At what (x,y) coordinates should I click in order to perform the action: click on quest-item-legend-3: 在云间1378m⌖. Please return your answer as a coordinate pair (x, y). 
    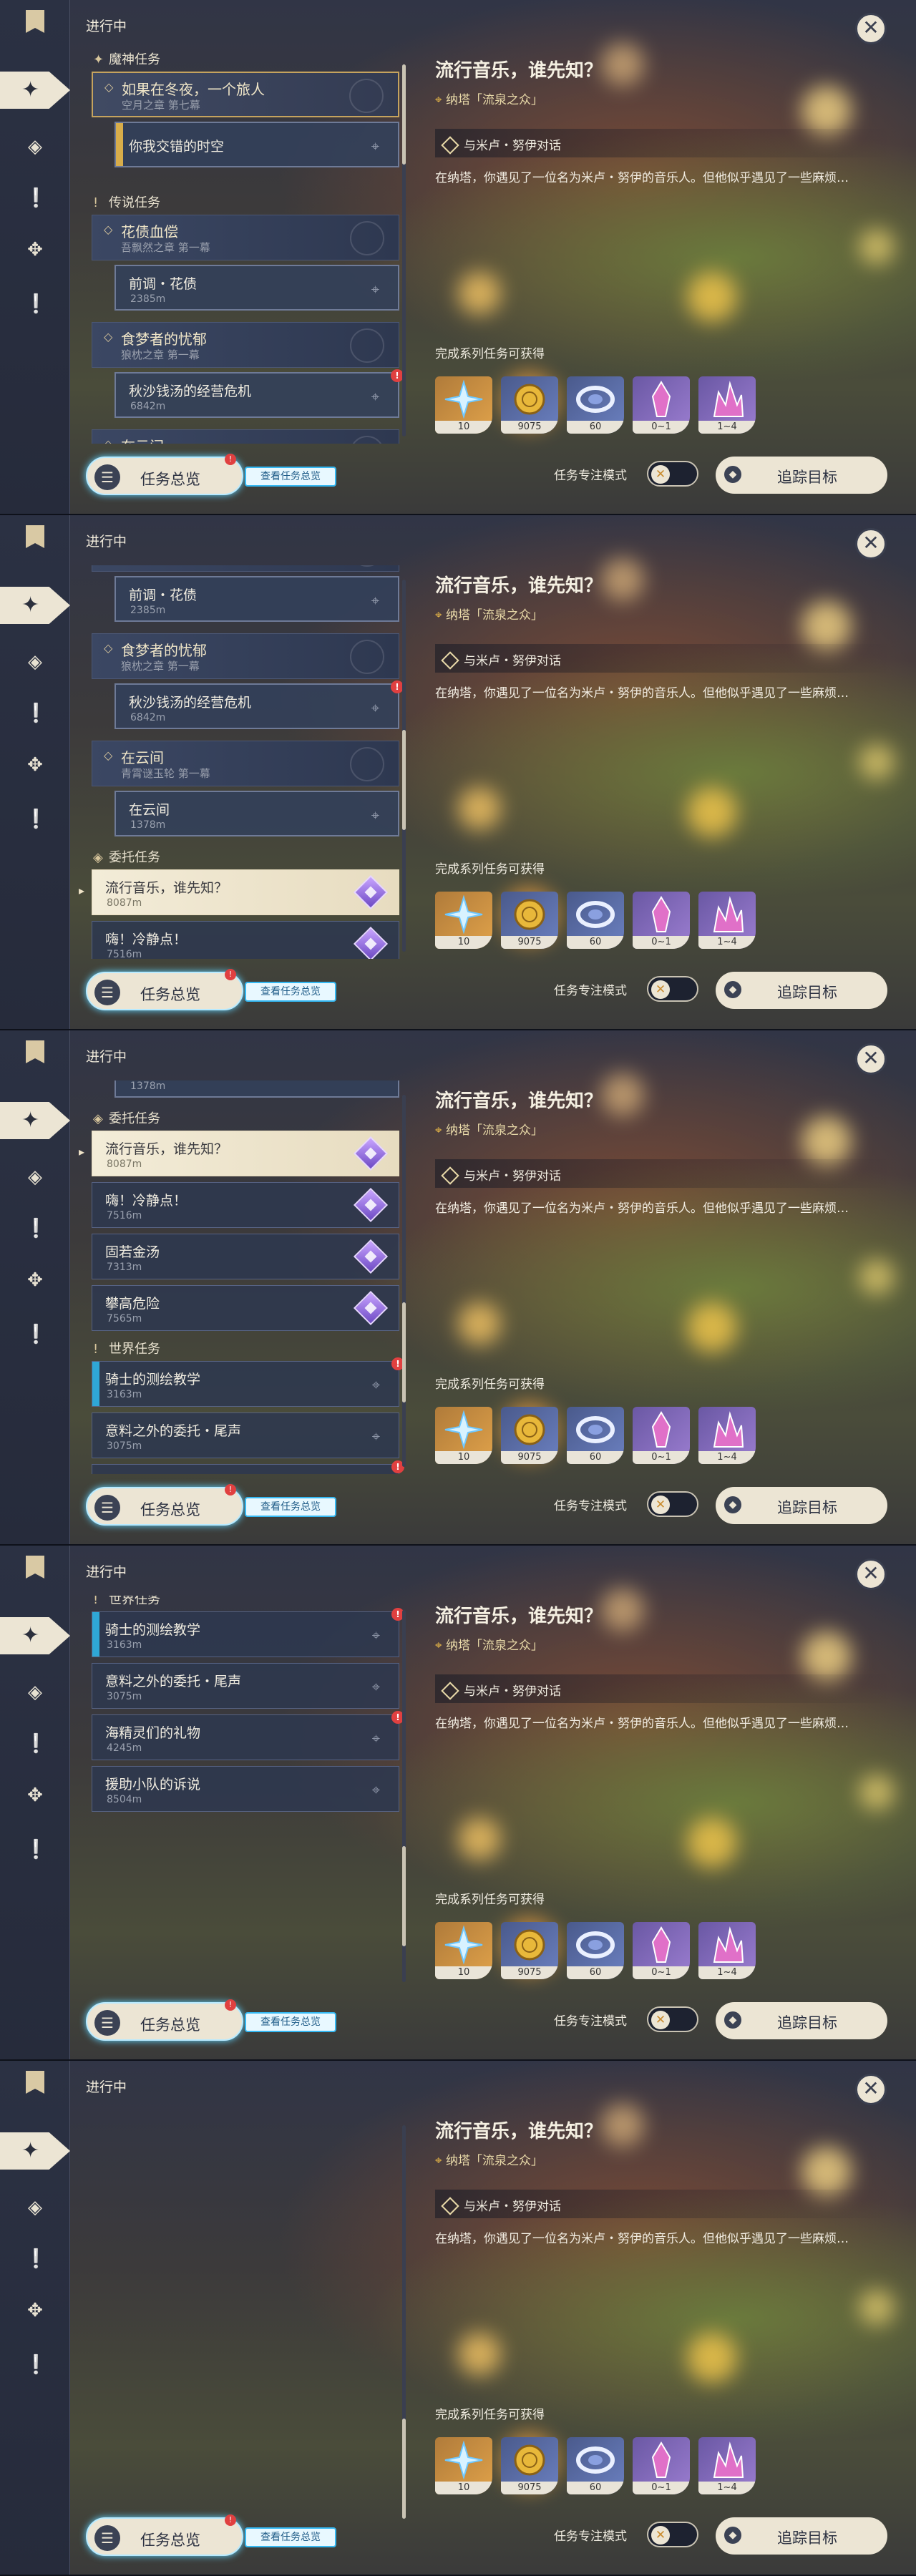
    Looking at the image, I should click on (256, 1089).